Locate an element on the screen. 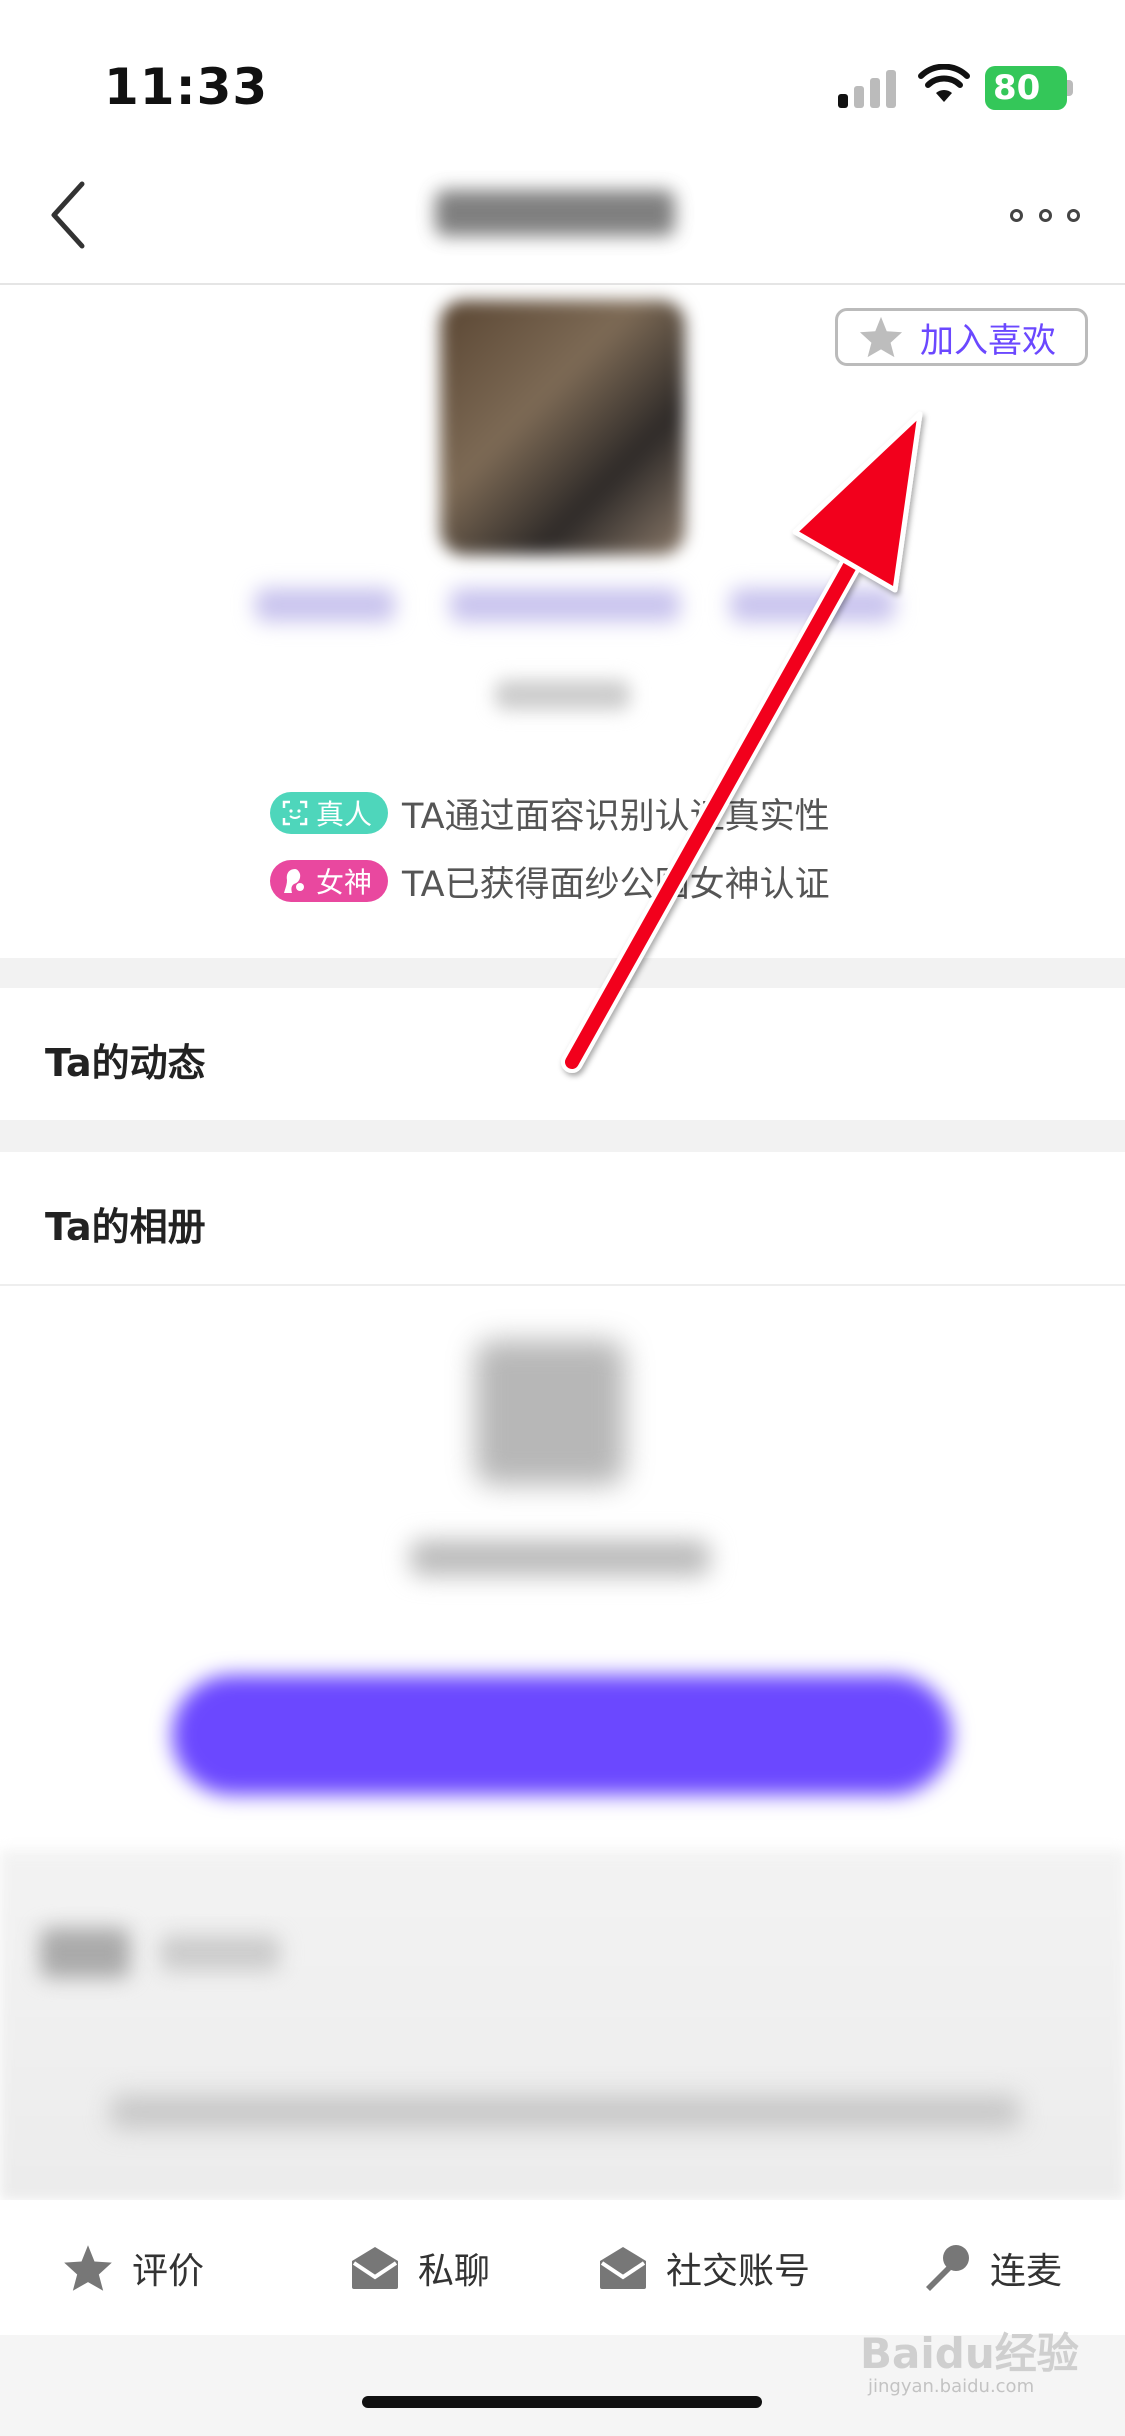 The height and width of the screenshot is (2436, 1125). voice-connect-tab: 连麦 is located at coordinates (991, 2267).